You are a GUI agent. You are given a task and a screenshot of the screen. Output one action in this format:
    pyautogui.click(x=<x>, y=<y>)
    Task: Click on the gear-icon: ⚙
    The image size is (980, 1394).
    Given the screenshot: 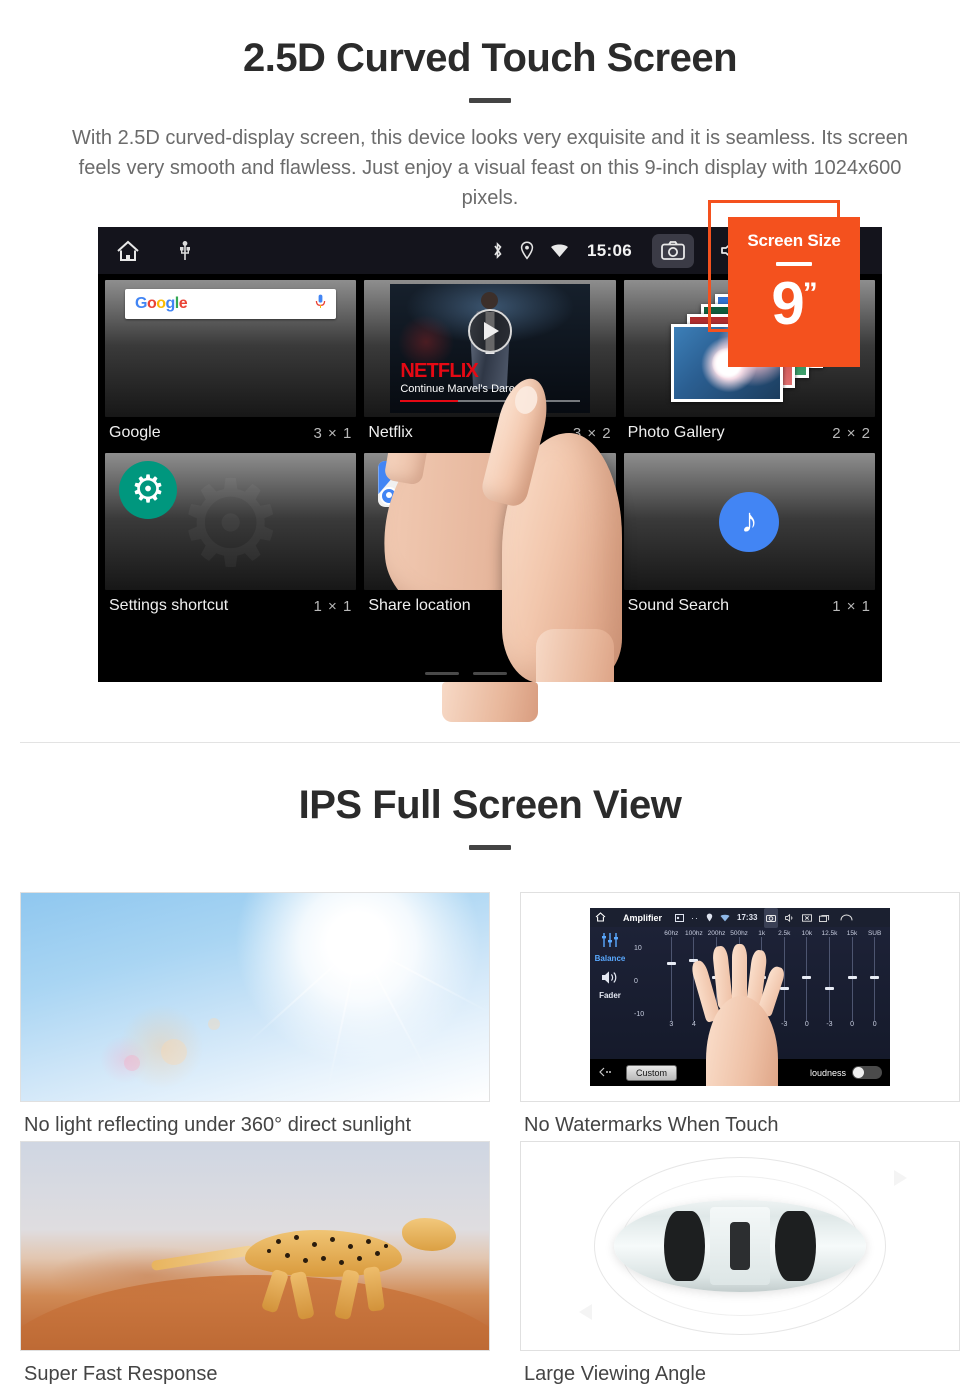 What is the action you would take?
    pyautogui.click(x=148, y=490)
    